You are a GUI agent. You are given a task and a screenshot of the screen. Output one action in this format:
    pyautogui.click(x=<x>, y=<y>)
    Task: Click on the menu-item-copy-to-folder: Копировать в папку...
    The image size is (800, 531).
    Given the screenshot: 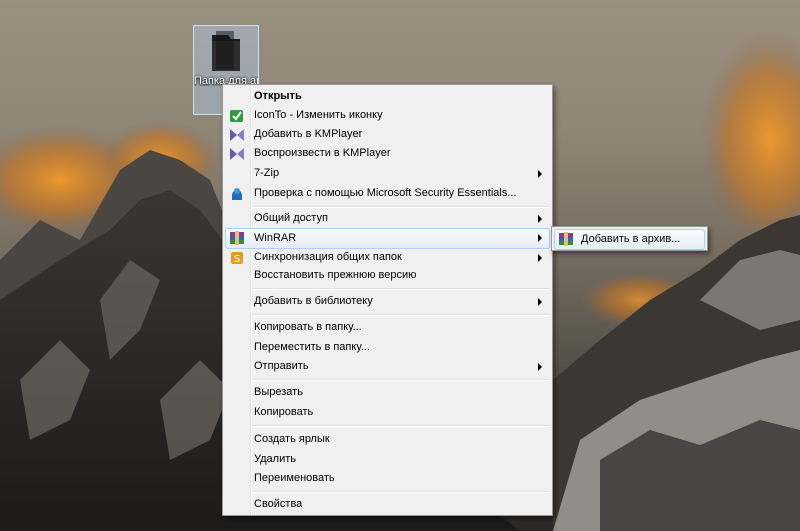 What is the action you would take?
    pyautogui.click(x=387, y=327)
    